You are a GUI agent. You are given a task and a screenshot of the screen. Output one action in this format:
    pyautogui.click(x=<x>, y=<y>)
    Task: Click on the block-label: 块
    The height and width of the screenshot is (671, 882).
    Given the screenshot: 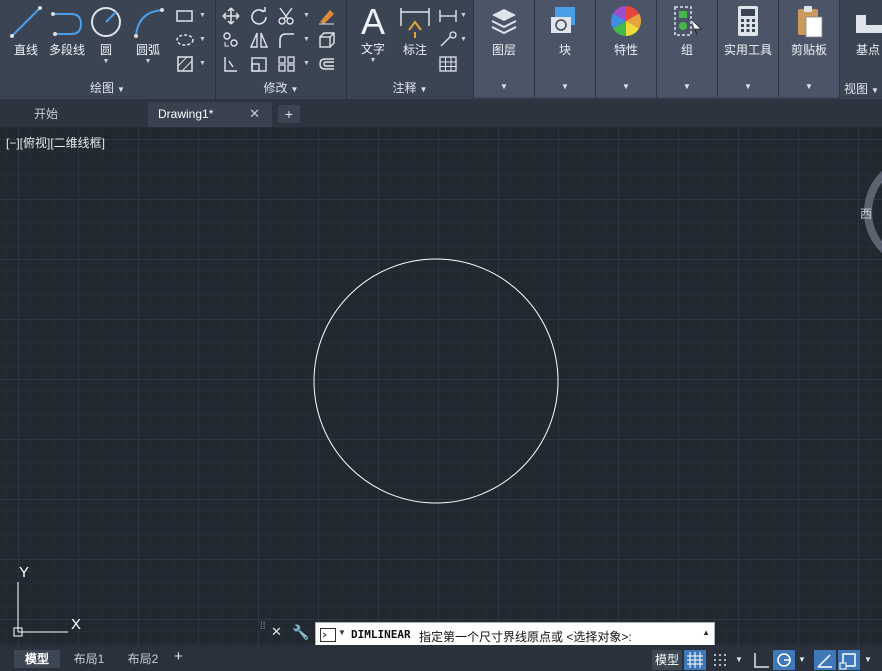 What is the action you would take?
    pyautogui.click(x=564, y=50)
    